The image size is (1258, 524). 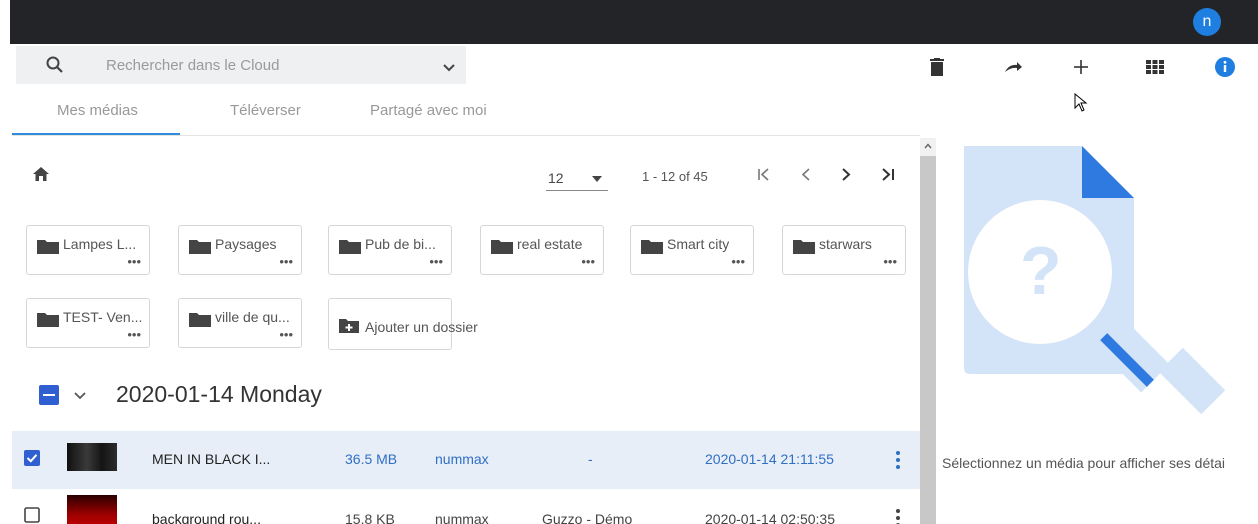 What do you see at coordinates (1081, 67) in the screenshot?
I see `add-icon` at bounding box center [1081, 67].